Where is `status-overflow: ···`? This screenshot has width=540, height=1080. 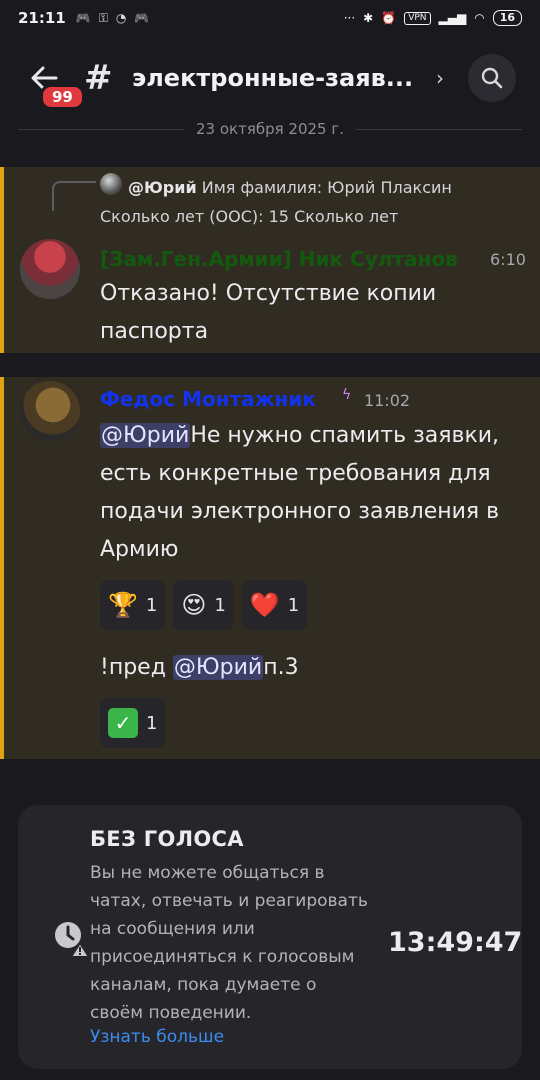
status-overflow: ··· is located at coordinates (349, 18).